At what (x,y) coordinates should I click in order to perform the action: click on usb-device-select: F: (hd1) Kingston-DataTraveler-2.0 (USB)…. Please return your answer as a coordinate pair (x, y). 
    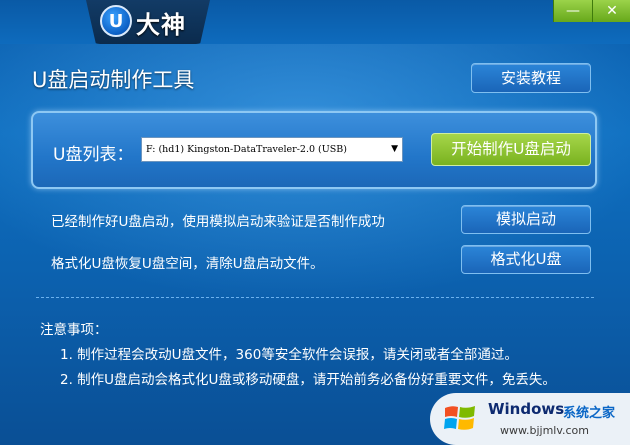
    Looking at the image, I should click on (272, 149).